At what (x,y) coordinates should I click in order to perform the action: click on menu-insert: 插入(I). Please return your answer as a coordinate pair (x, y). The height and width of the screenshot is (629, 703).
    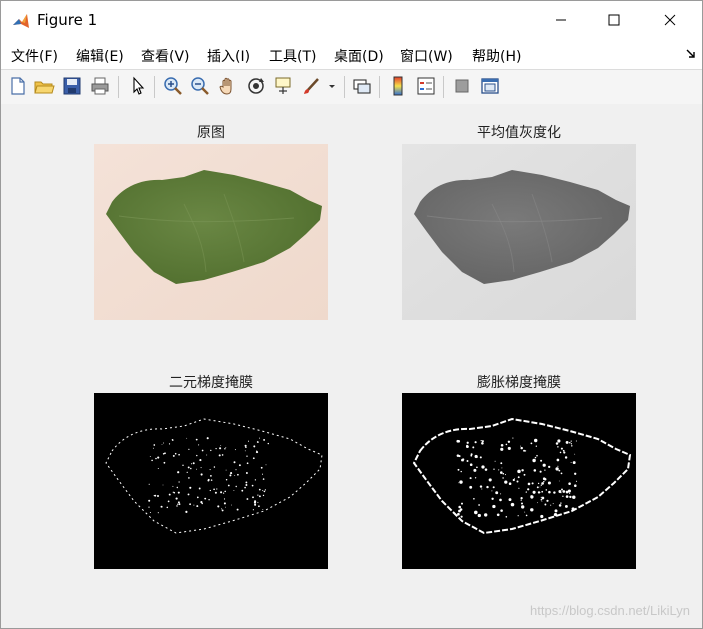
    Looking at the image, I should click on (228, 56).